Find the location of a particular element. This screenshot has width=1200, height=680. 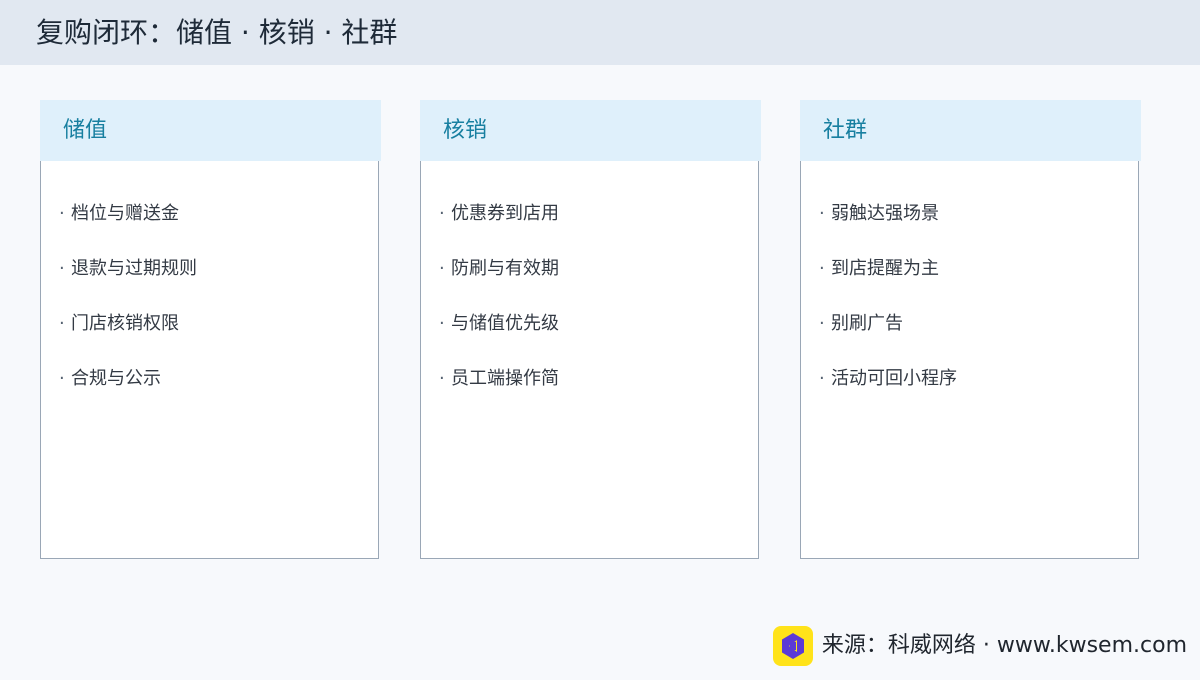

list-item: · 与储值优先级 is located at coordinates (499, 334).